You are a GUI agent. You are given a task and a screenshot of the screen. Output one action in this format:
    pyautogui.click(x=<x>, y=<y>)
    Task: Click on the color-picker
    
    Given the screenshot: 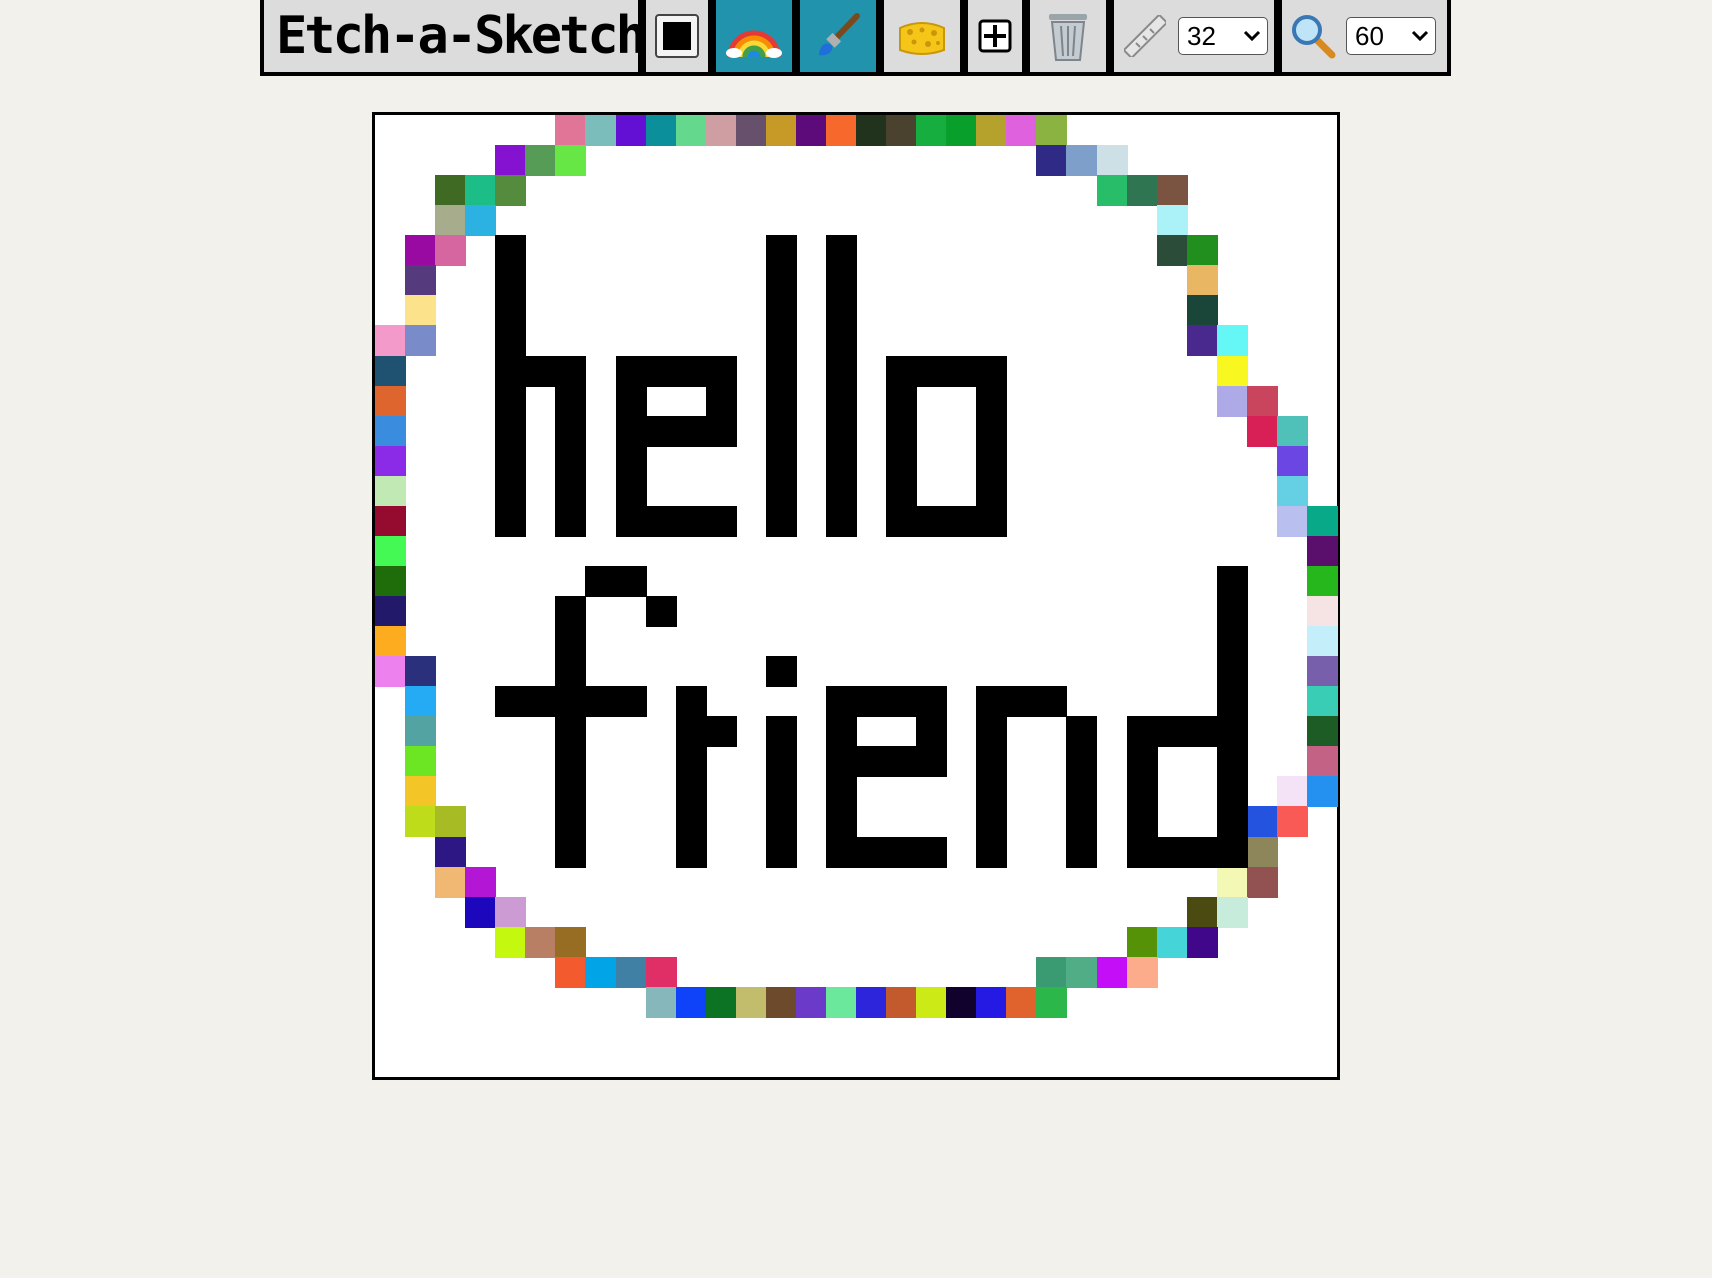 What is the action you would take?
    pyautogui.click(x=677, y=36)
    